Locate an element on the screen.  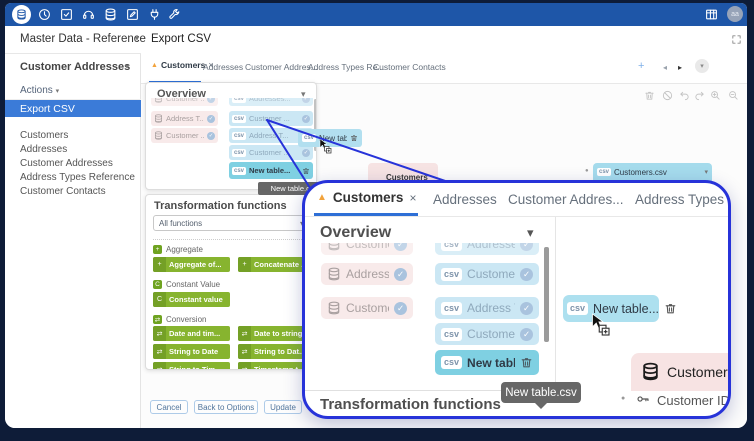
mag-entity-customers: Customers is located at coordinates (679, 372).